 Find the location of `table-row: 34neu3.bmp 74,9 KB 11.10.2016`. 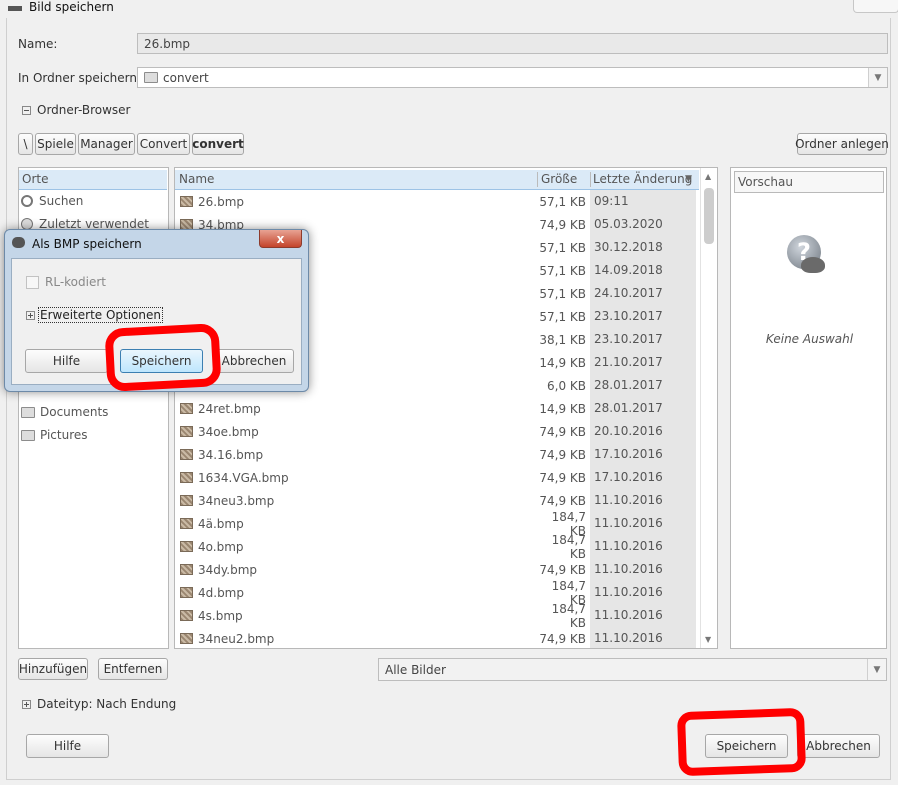

table-row: 34neu3.bmp 74,9 KB 11.10.2016 is located at coordinates (437, 500).